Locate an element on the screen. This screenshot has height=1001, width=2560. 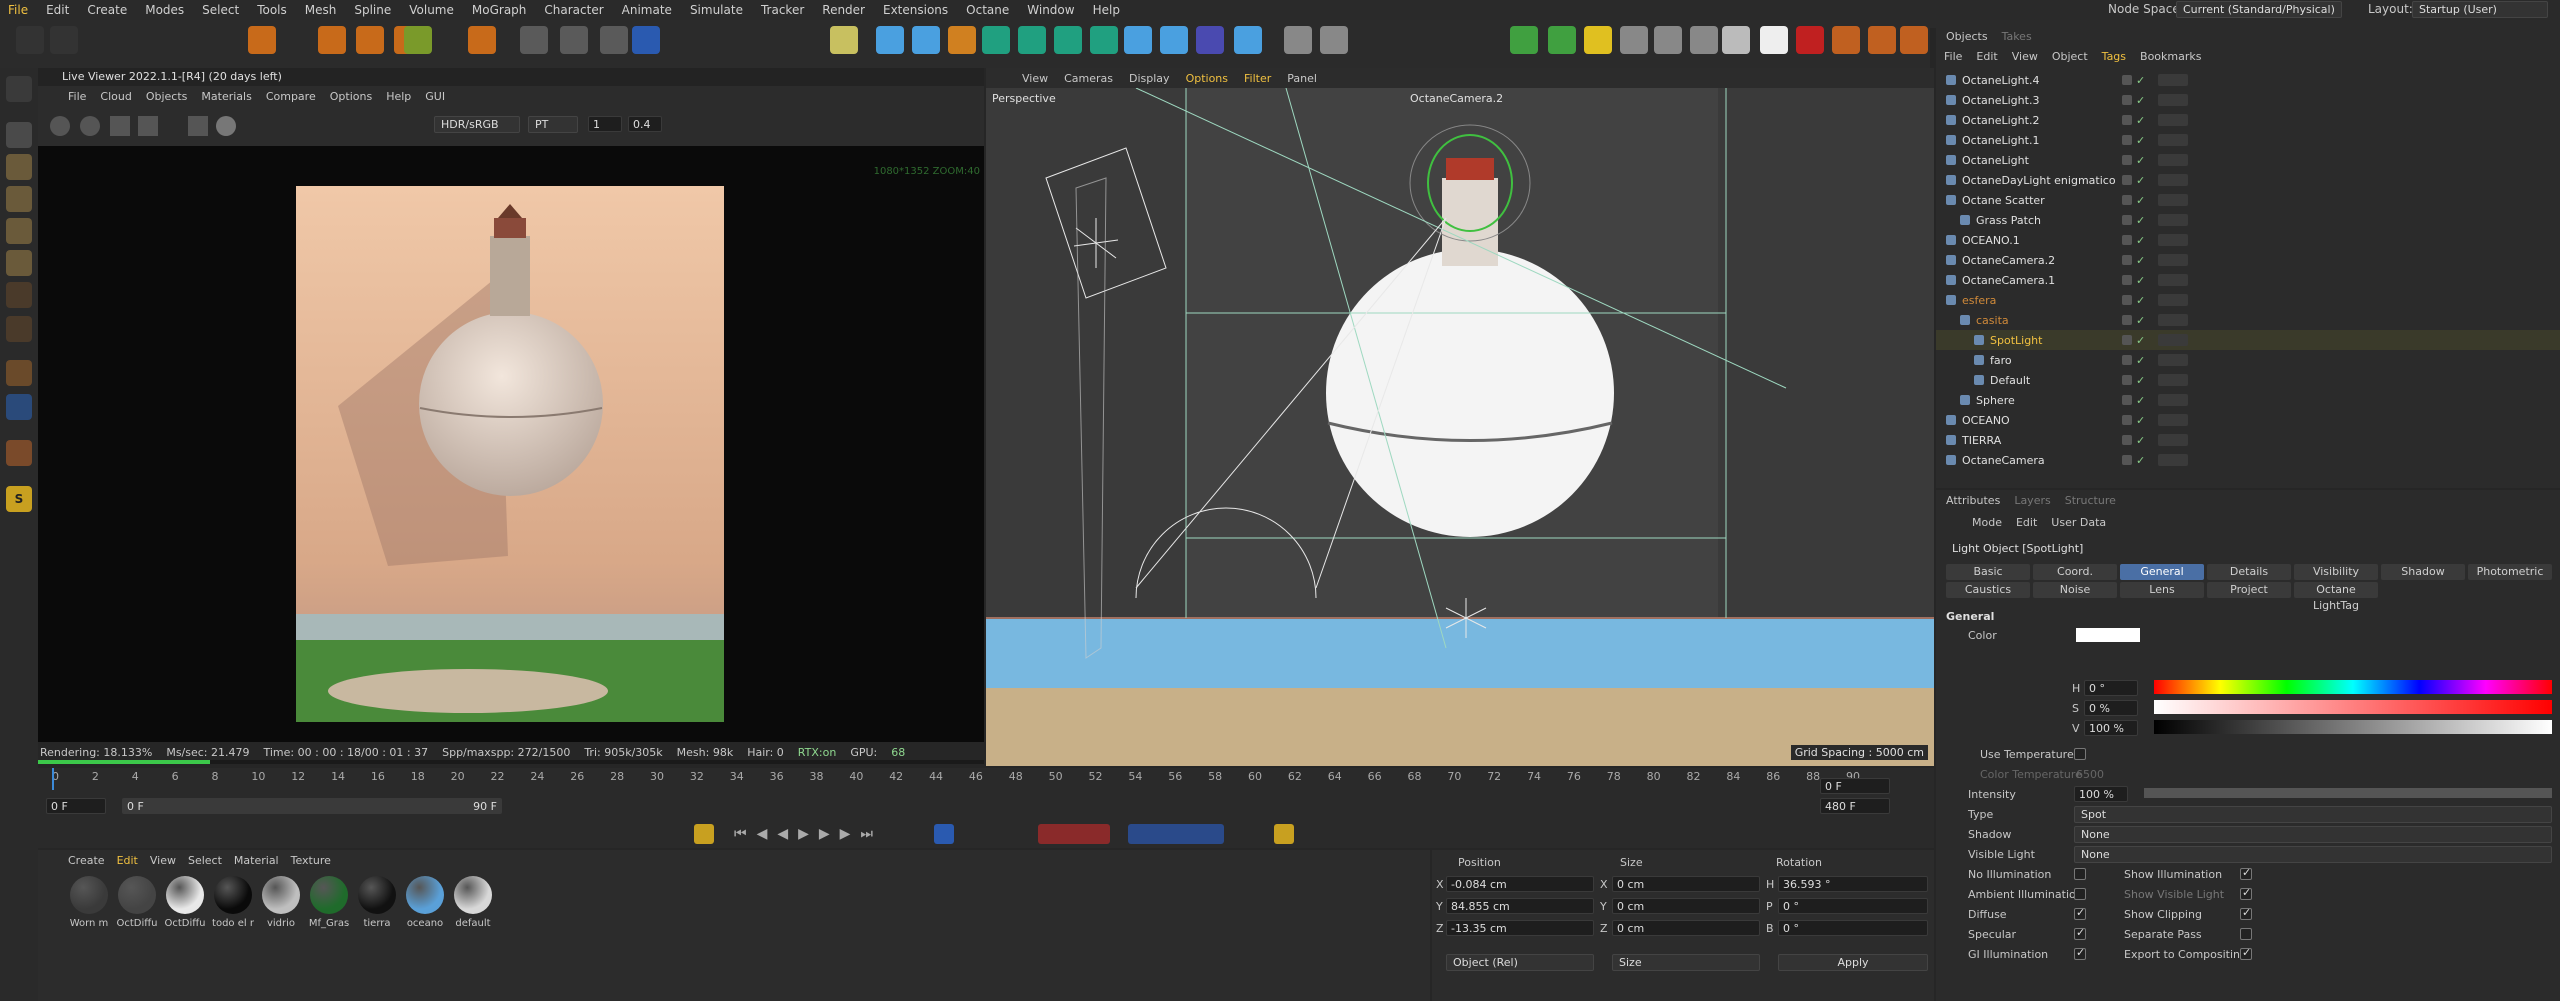
menu-octane: Octane is located at coordinates (987, 10).